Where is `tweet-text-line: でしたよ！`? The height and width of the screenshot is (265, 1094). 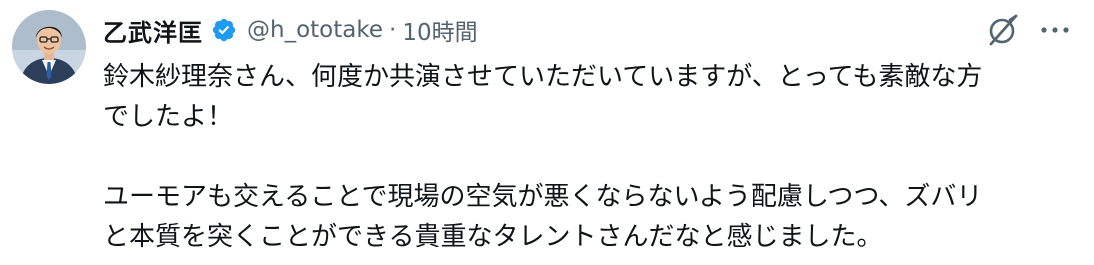 tweet-text-line: でしたよ！ is located at coordinates (168, 117).